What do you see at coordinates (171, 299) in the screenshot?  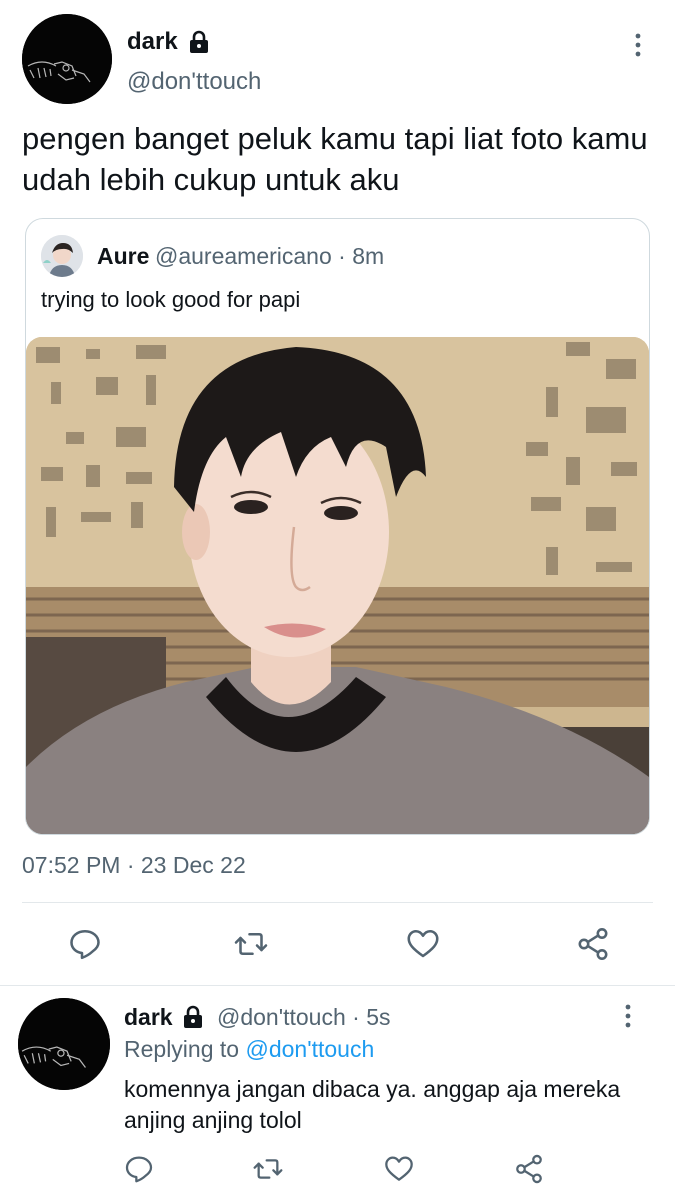 I see `quoted-tweet-text: trying to look good for papi` at bounding box center [171, 299].